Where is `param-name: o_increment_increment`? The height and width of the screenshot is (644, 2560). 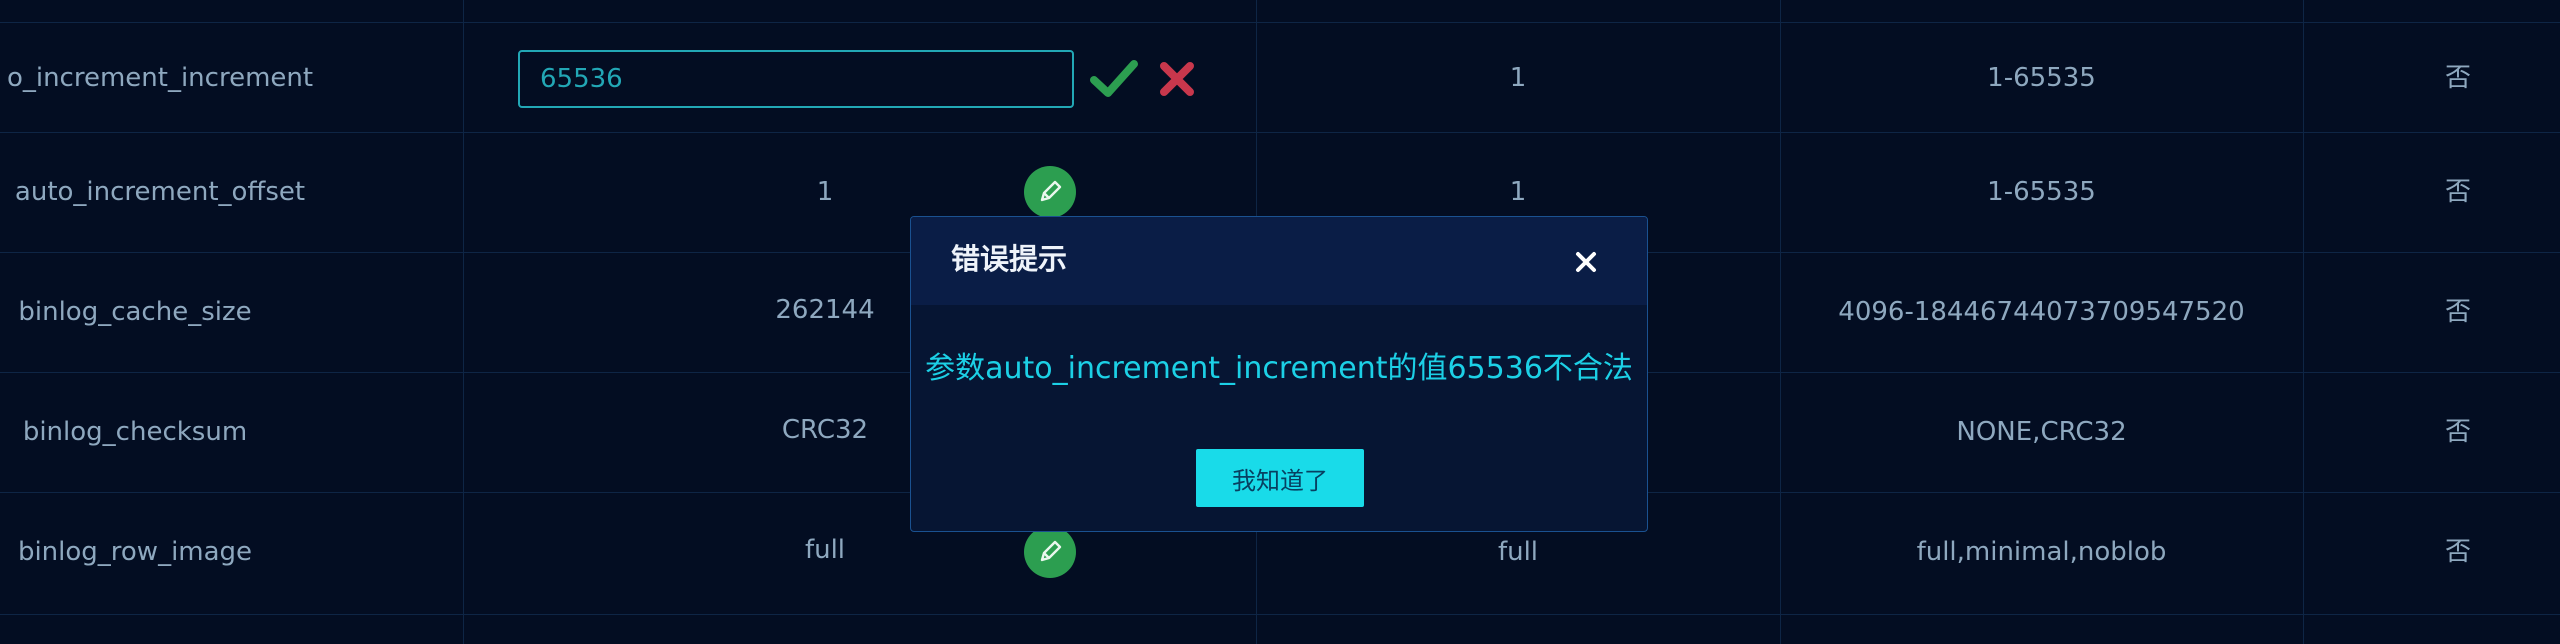 param-name: o_increment_increment is located at coordinates (160, 78).